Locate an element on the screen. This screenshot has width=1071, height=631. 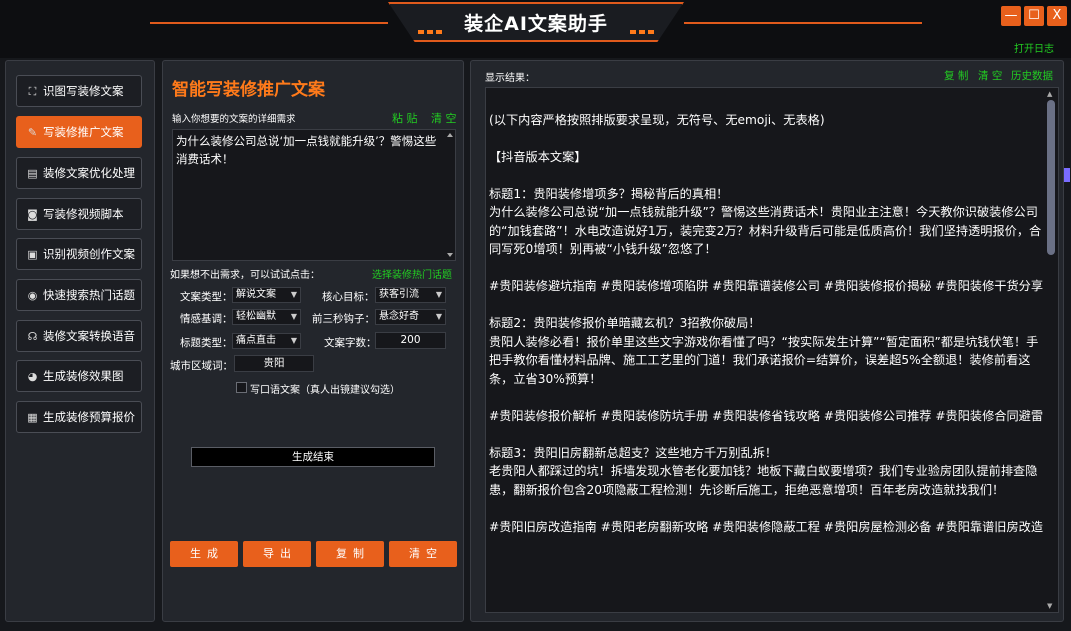
scroll-up-icon: ▲ is located at coordinates (1049, 94).